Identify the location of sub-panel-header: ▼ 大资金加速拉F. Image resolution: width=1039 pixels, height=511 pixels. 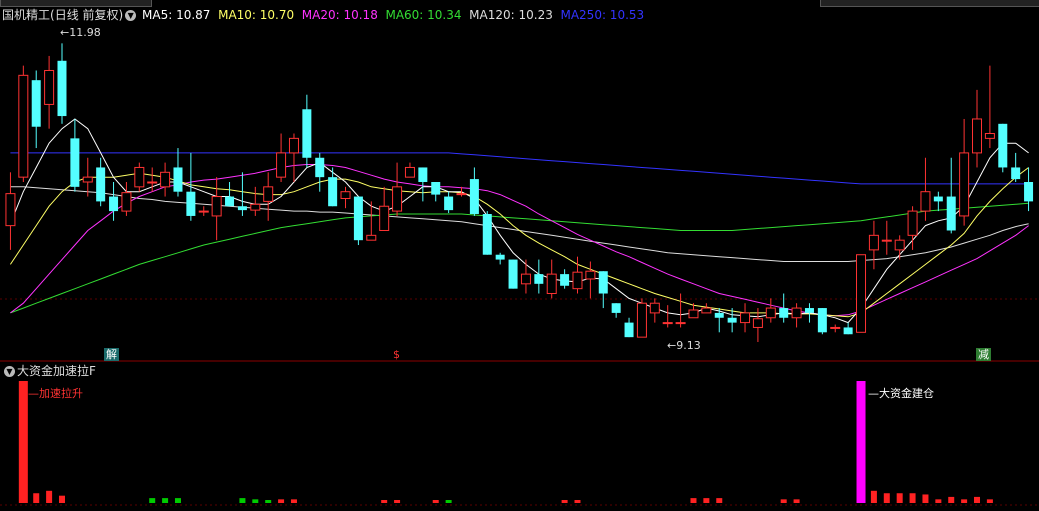
(49, 371).